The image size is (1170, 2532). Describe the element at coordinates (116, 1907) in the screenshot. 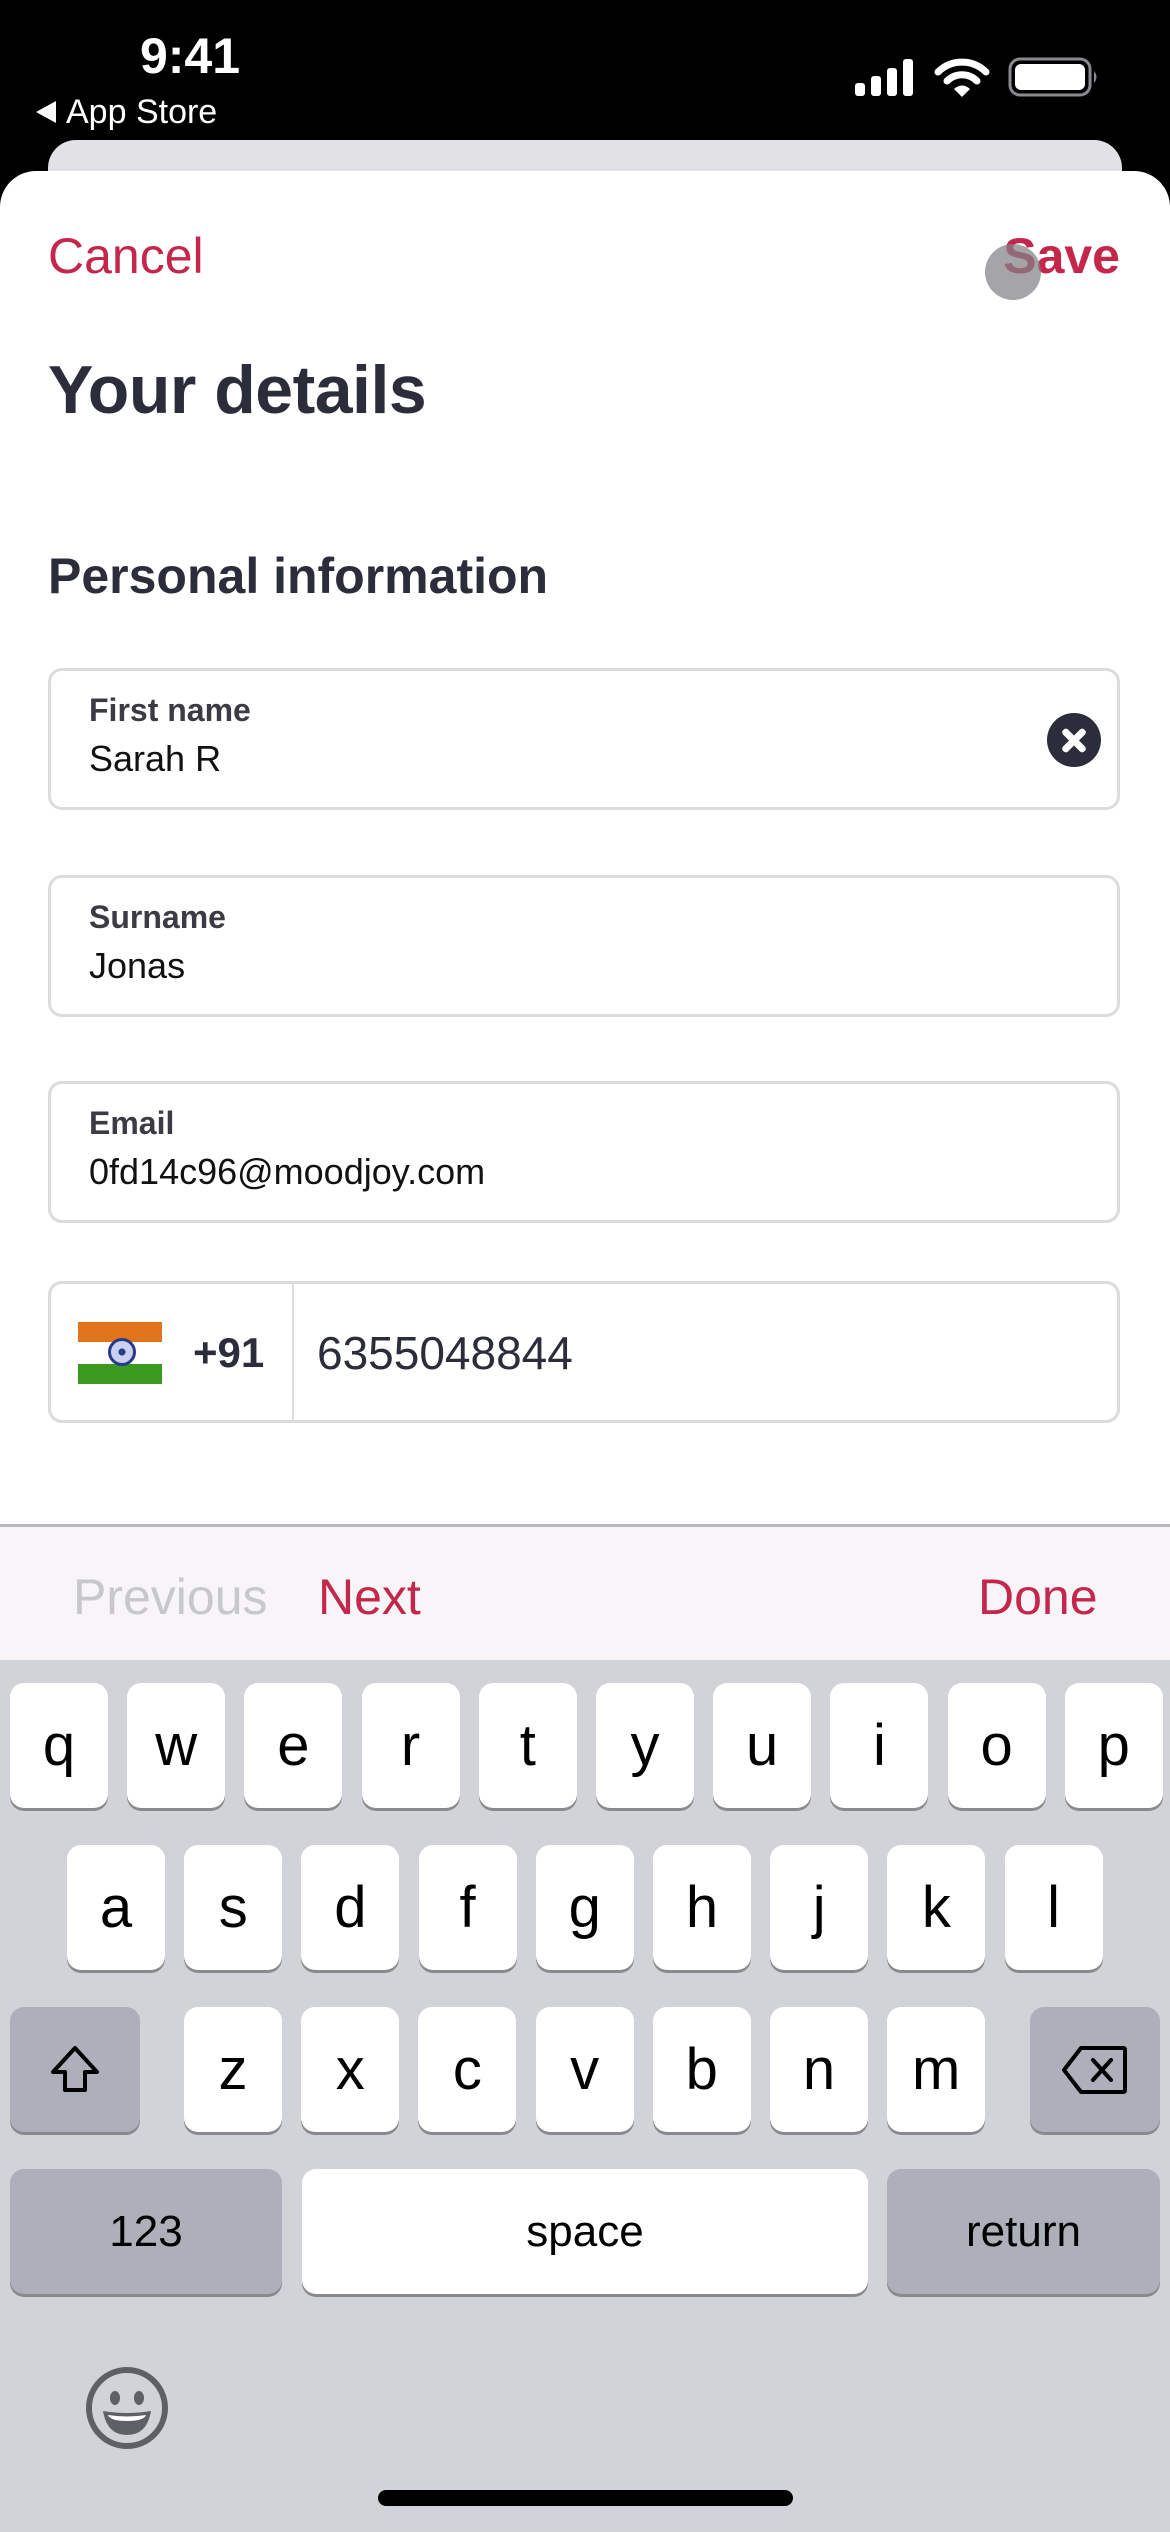

I see `key-a: a` at that location.